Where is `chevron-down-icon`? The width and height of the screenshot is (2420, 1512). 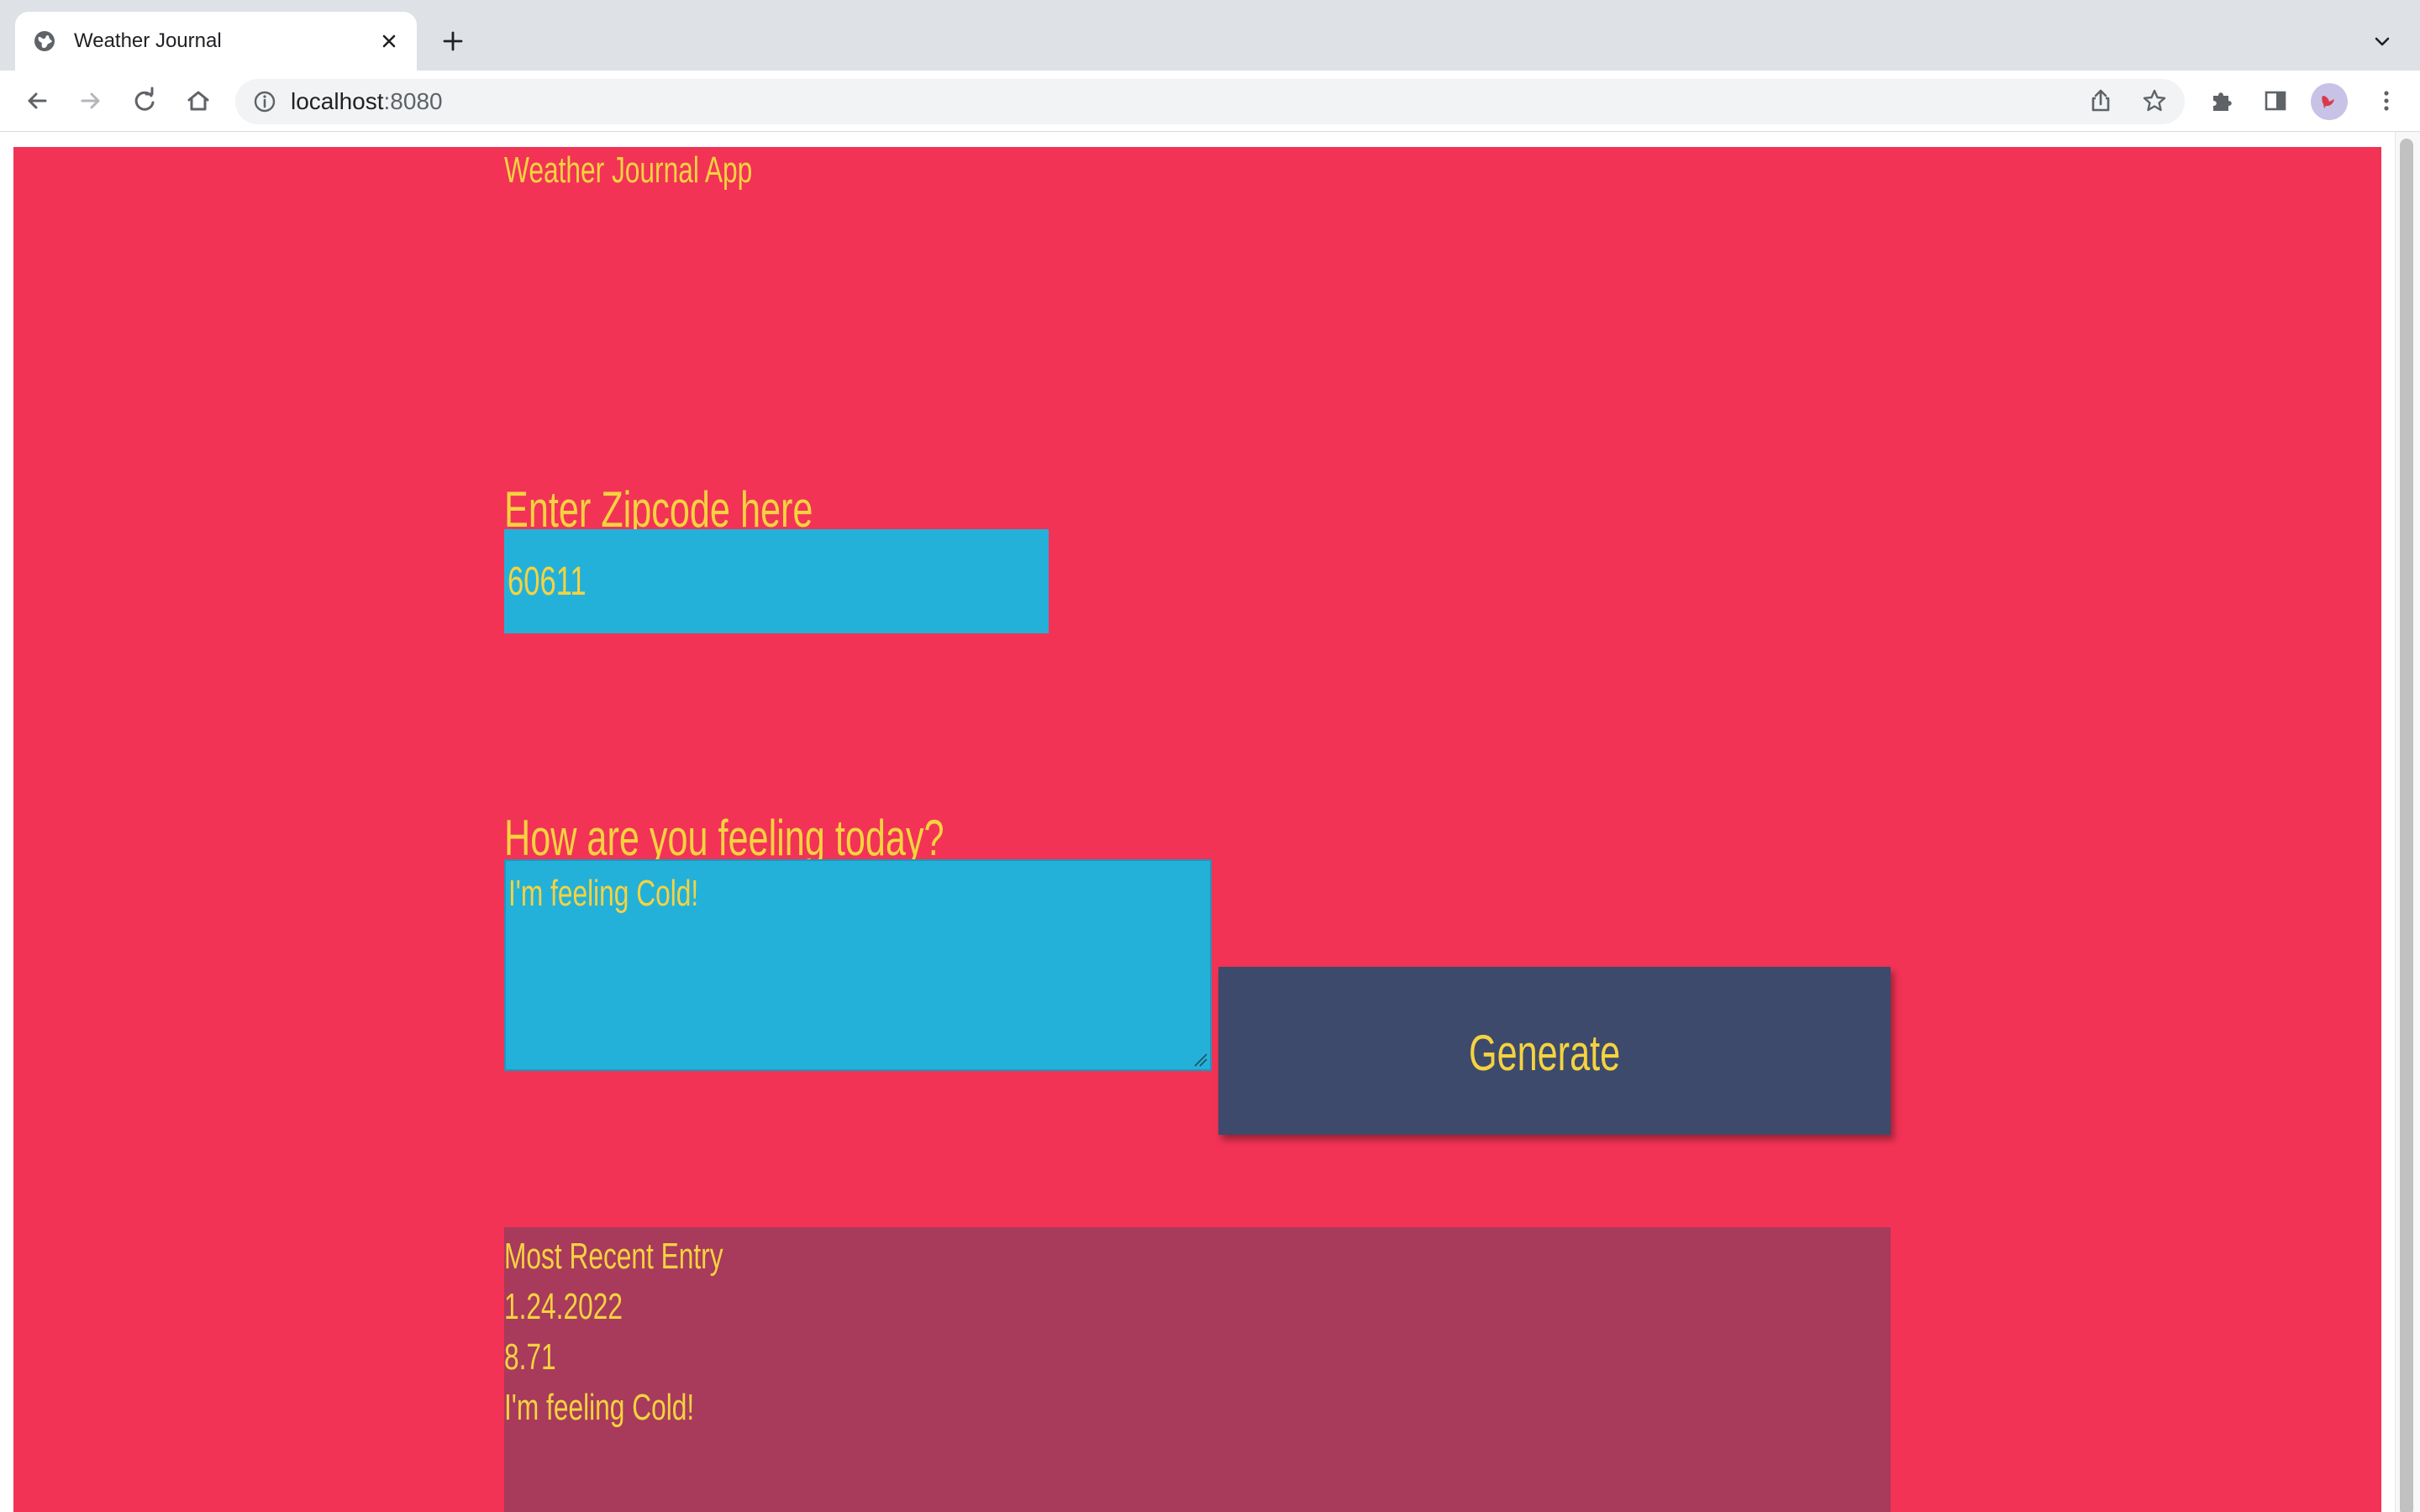 chevron-down-icon is located at coordinates (2383, 41).